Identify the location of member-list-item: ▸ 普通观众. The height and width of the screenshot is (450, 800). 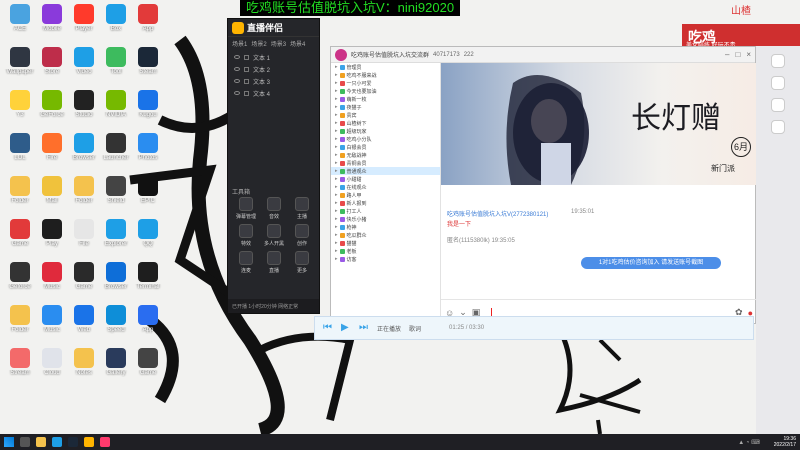
(385, 171).